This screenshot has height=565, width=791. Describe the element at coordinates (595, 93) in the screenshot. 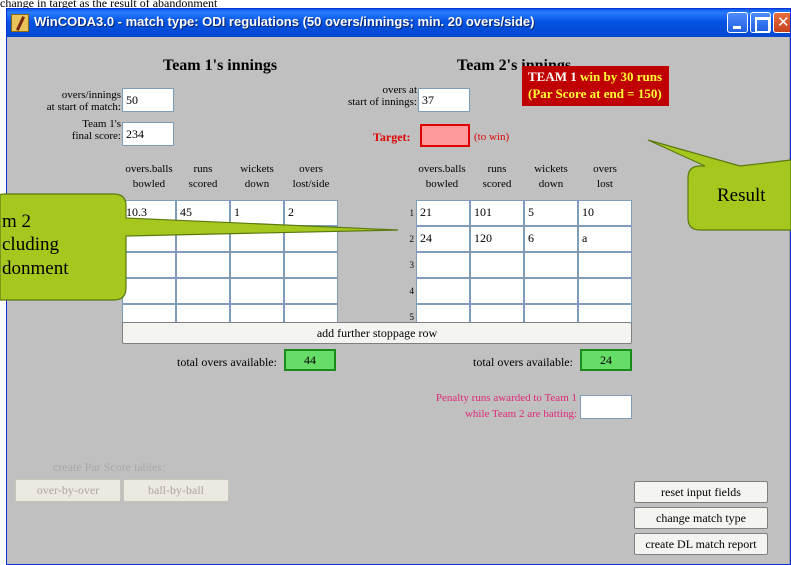

I see `result-par: (Par Score at end = 150)` at that location.